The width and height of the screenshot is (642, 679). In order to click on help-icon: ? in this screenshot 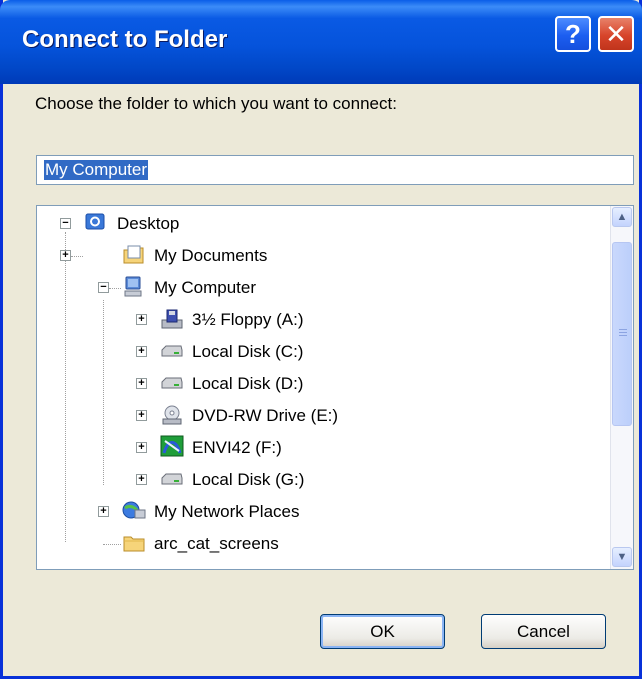, I will do `click(573, 33)`.